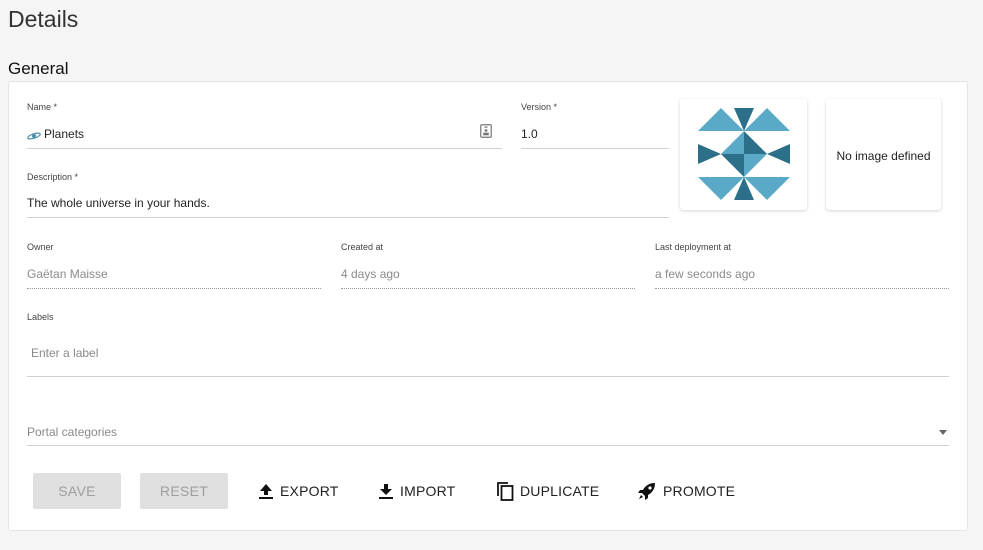 The image size is (983, 550). I want to click on no-image-text: No image defined, so click(883, 156).